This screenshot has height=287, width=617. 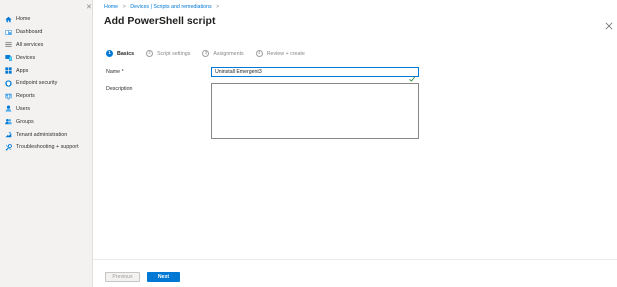 I want to click on sidebar-item-tenant-administration: Tenant administration, so click(x=46, y=134).